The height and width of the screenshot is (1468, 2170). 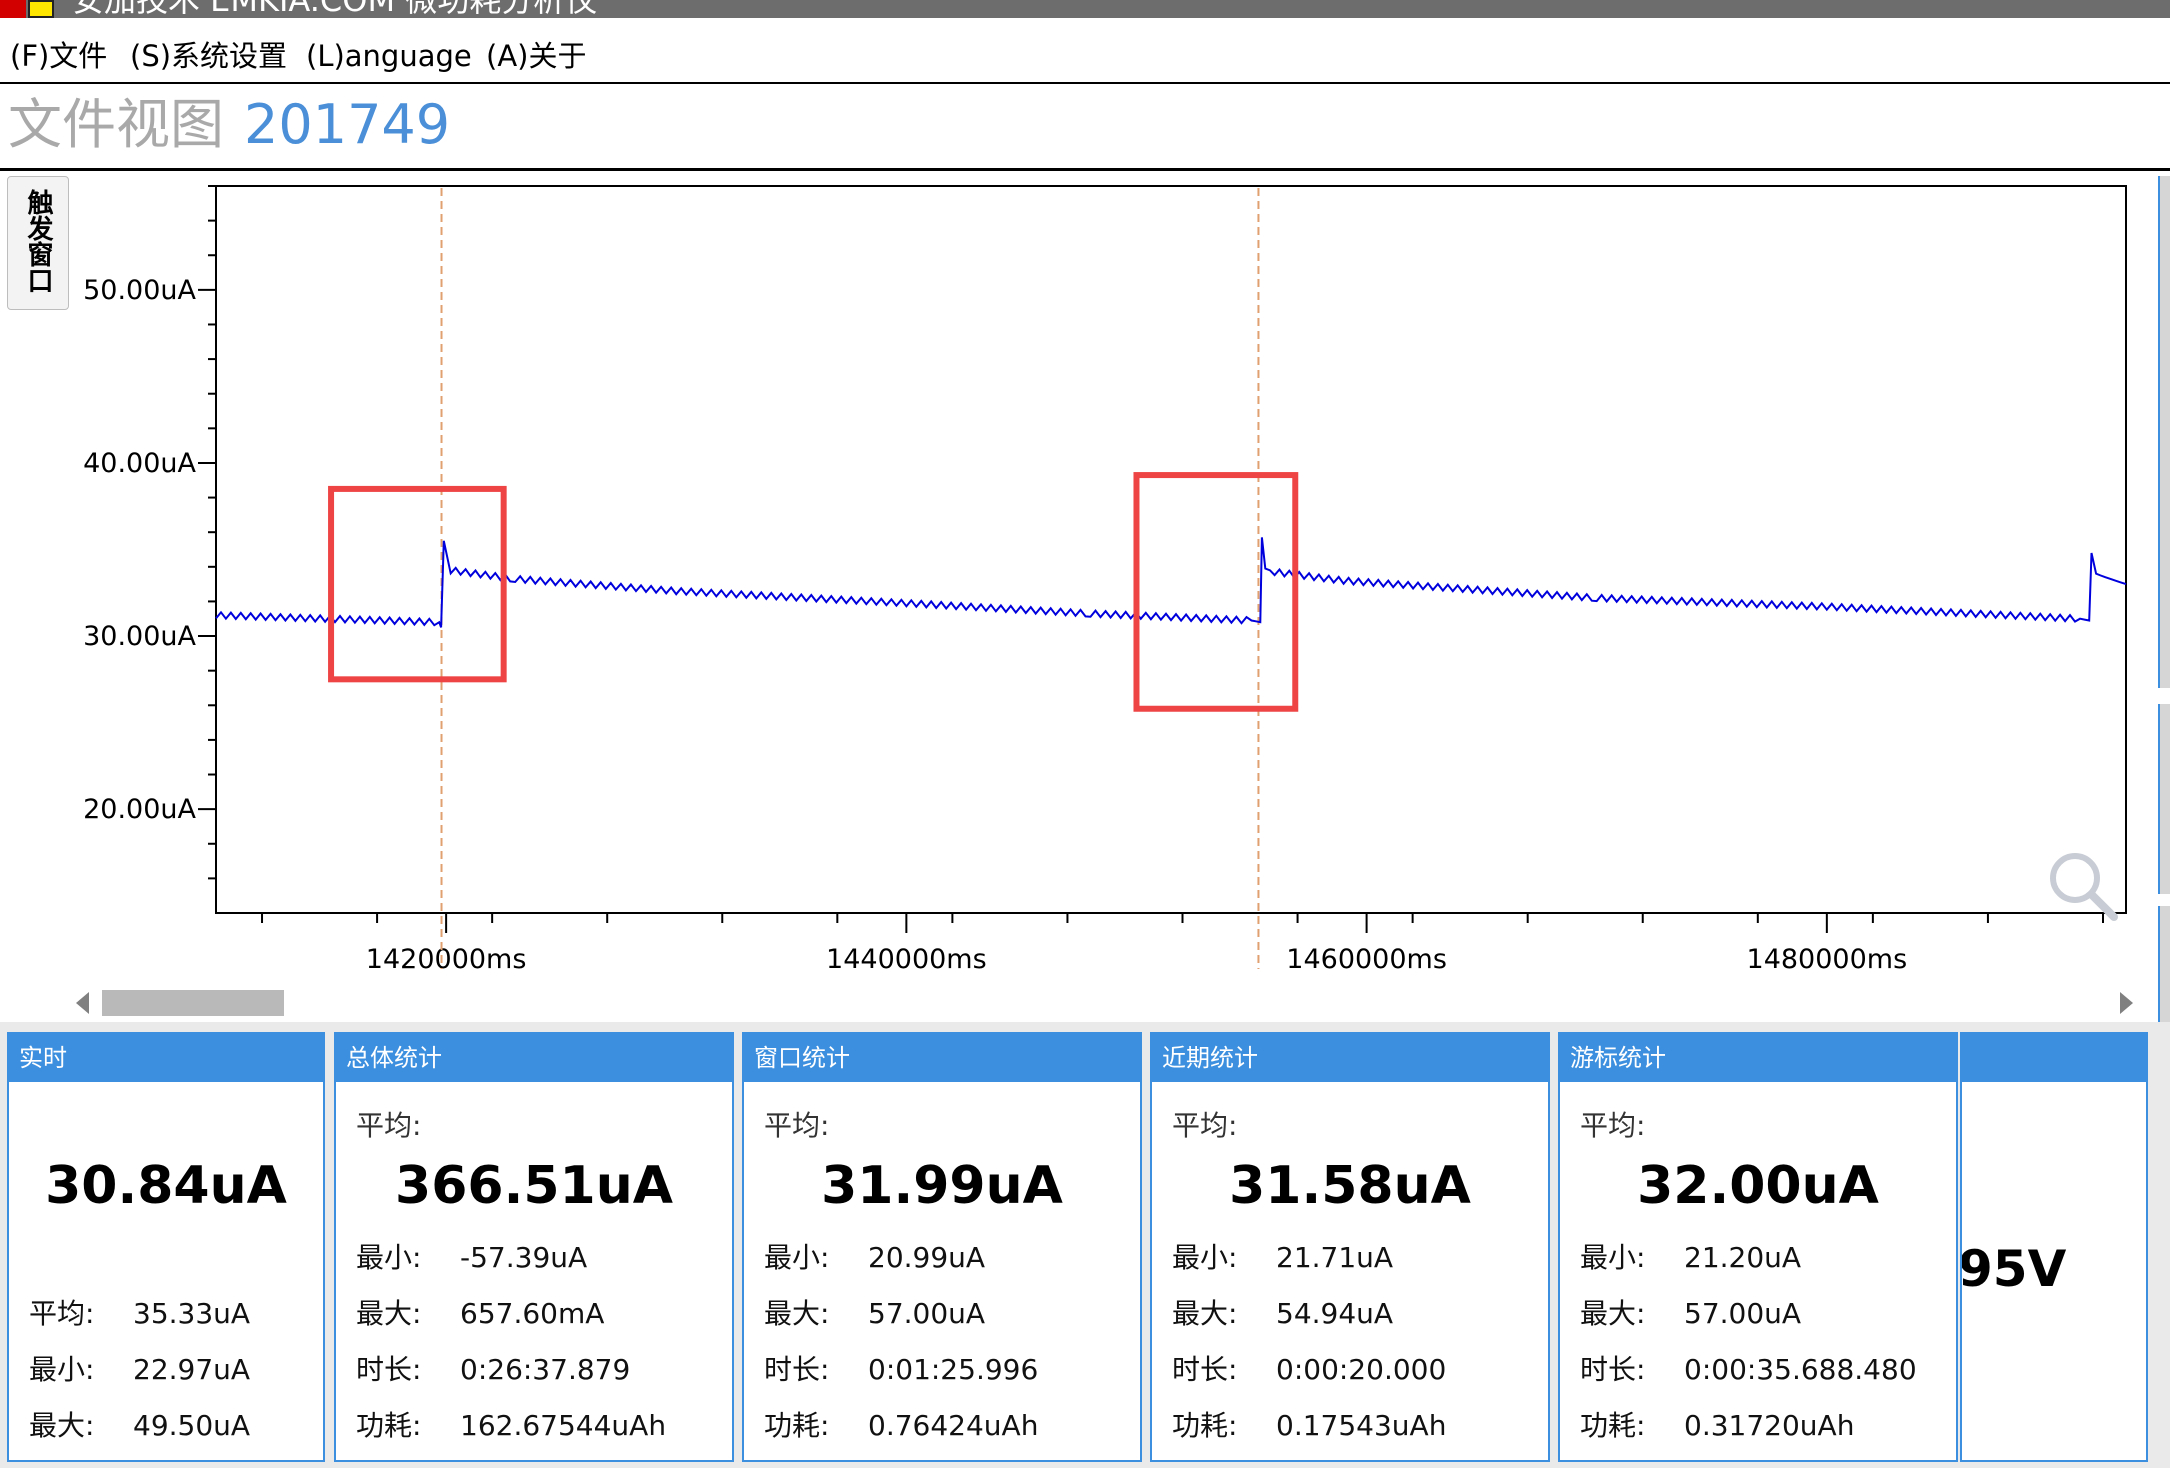 I want to click on window-avg-value: 31.99uA, so click(x=942, y=1186).